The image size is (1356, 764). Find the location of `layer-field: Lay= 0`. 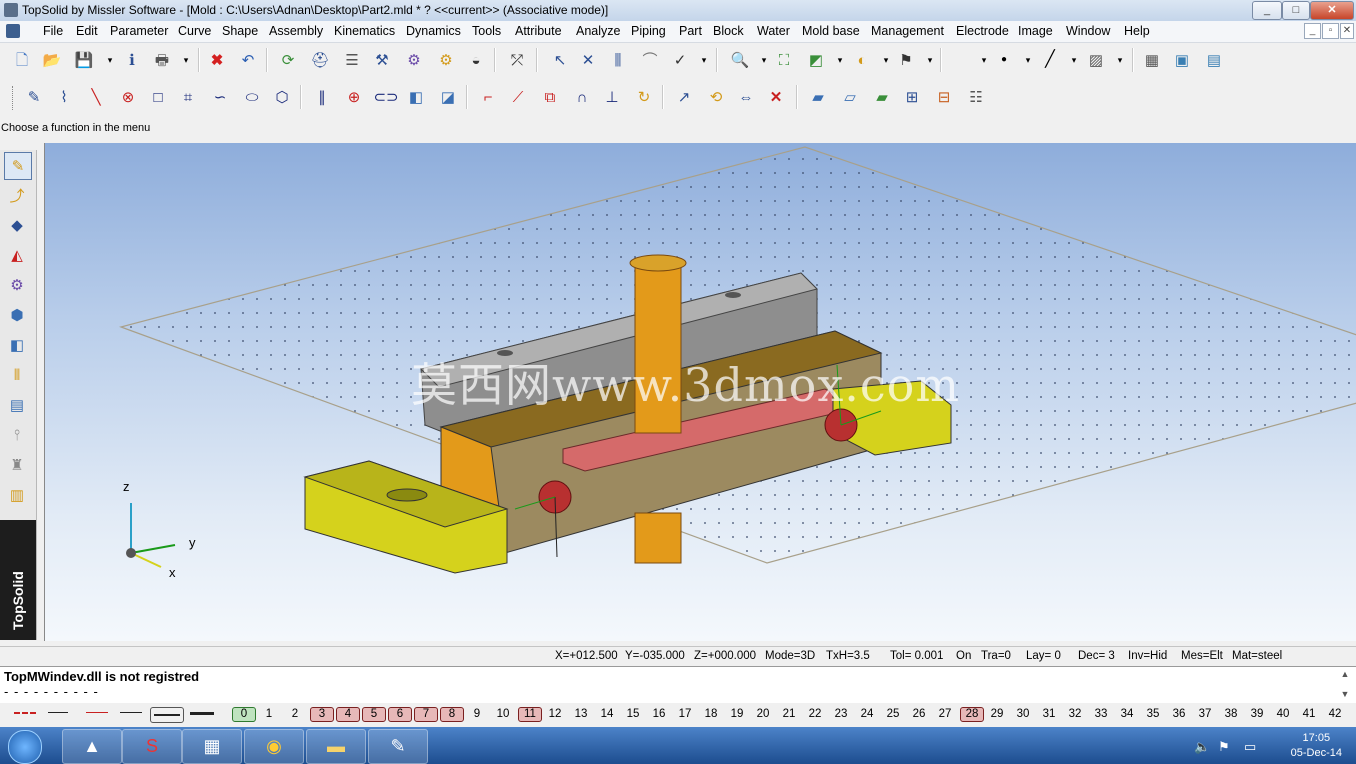

layer-field: Lay= 0 is located at coordinates (1043, 656).